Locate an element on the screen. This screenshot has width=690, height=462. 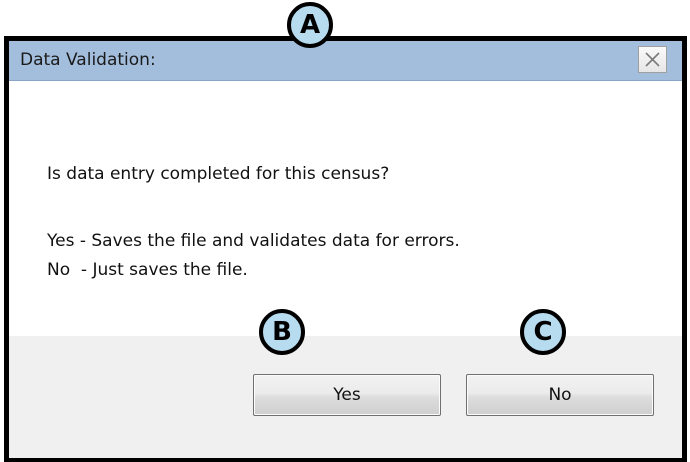
dialog-title: Data Validation: is located at coordinates (88, 60).